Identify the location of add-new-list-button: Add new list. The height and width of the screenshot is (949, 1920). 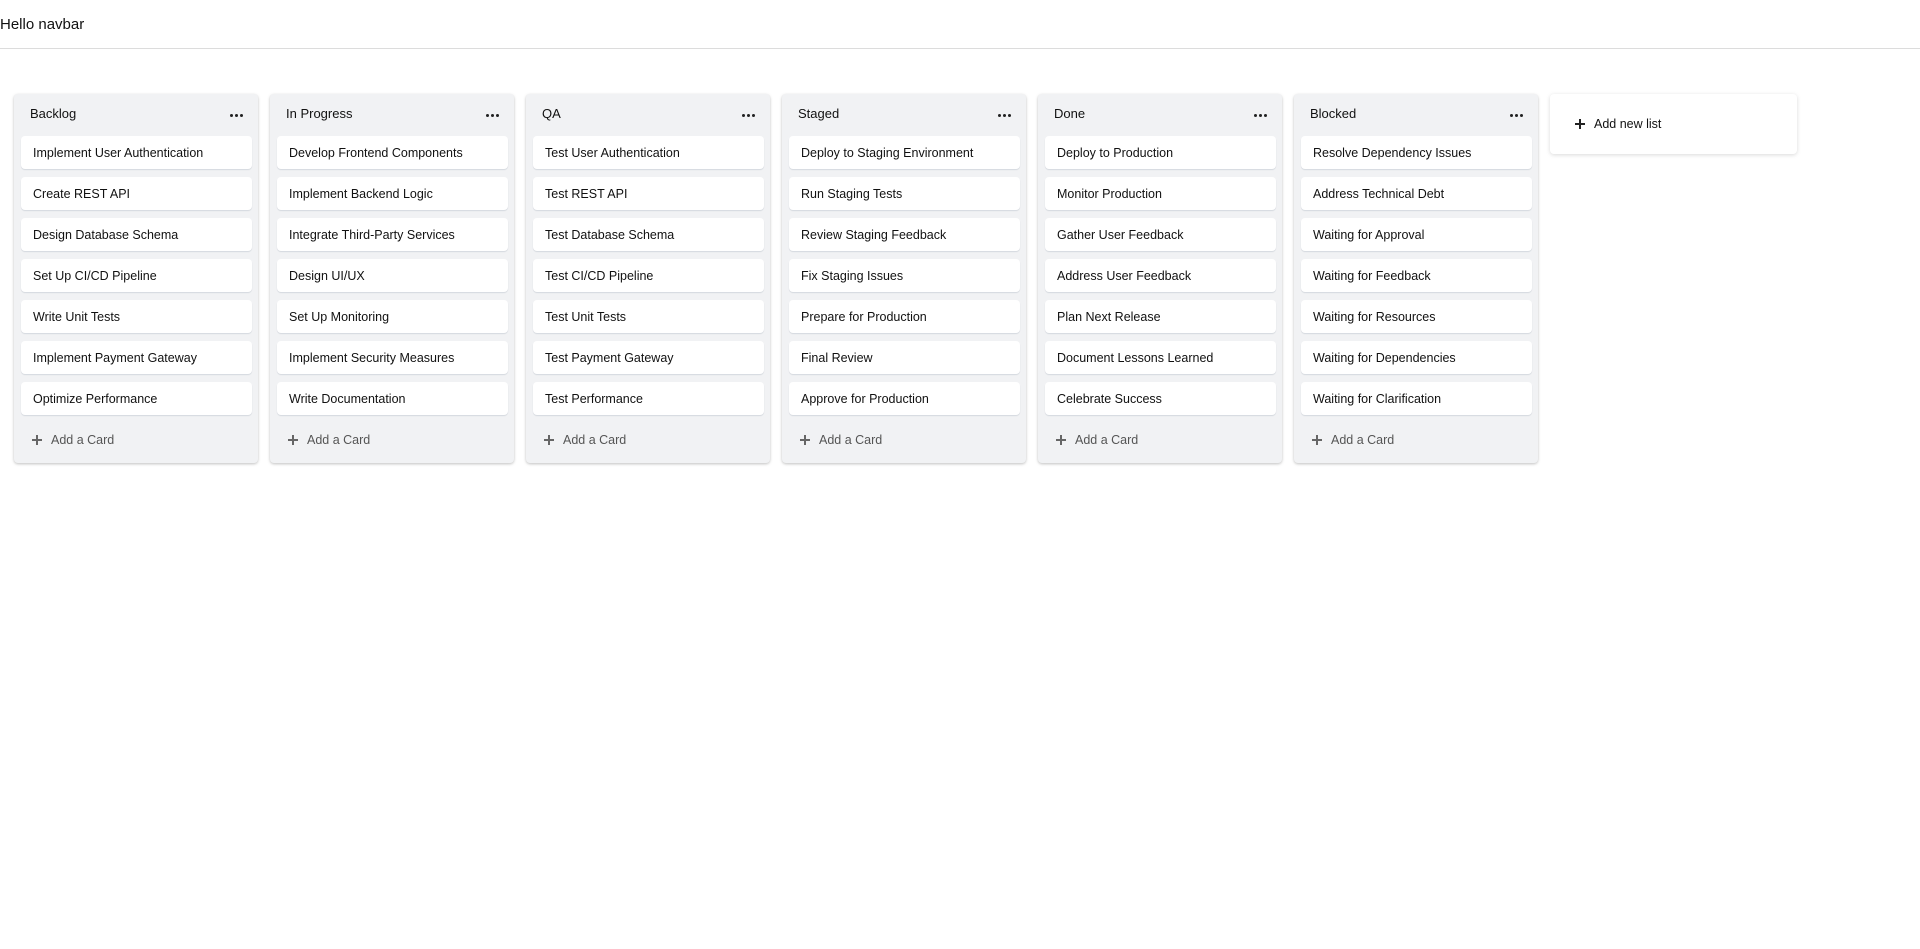
(1673, 124).